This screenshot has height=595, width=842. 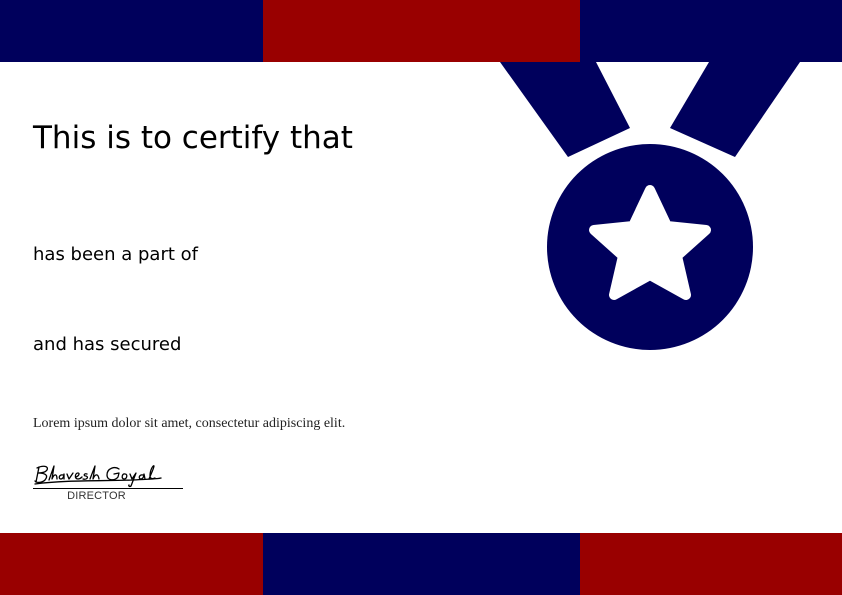 What do you see at coordinates (131, 564) in the screenshot?
I see `bottom-band-red-left` at bounding box center [131, 564].